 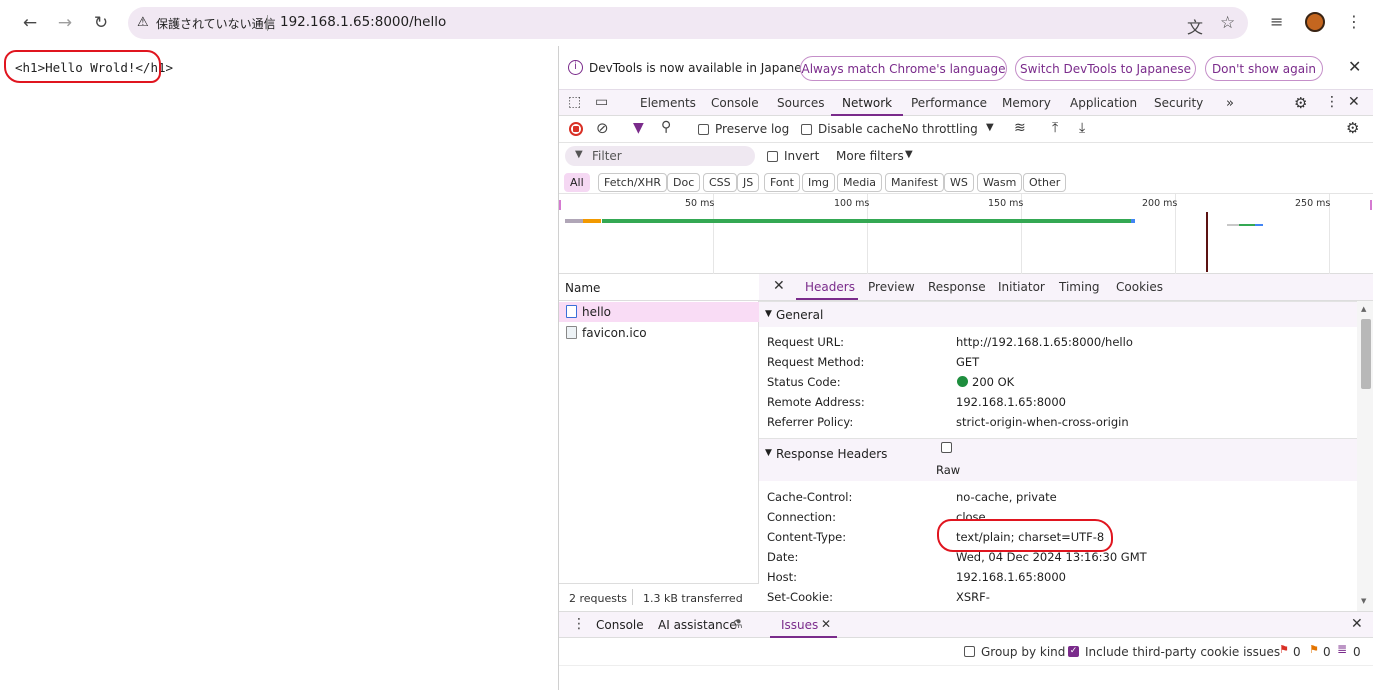 What do you see at coordinates (1079, 287) in the screenshot?
I see `tab-timing: Timing` at bounding box center [1079, 287].